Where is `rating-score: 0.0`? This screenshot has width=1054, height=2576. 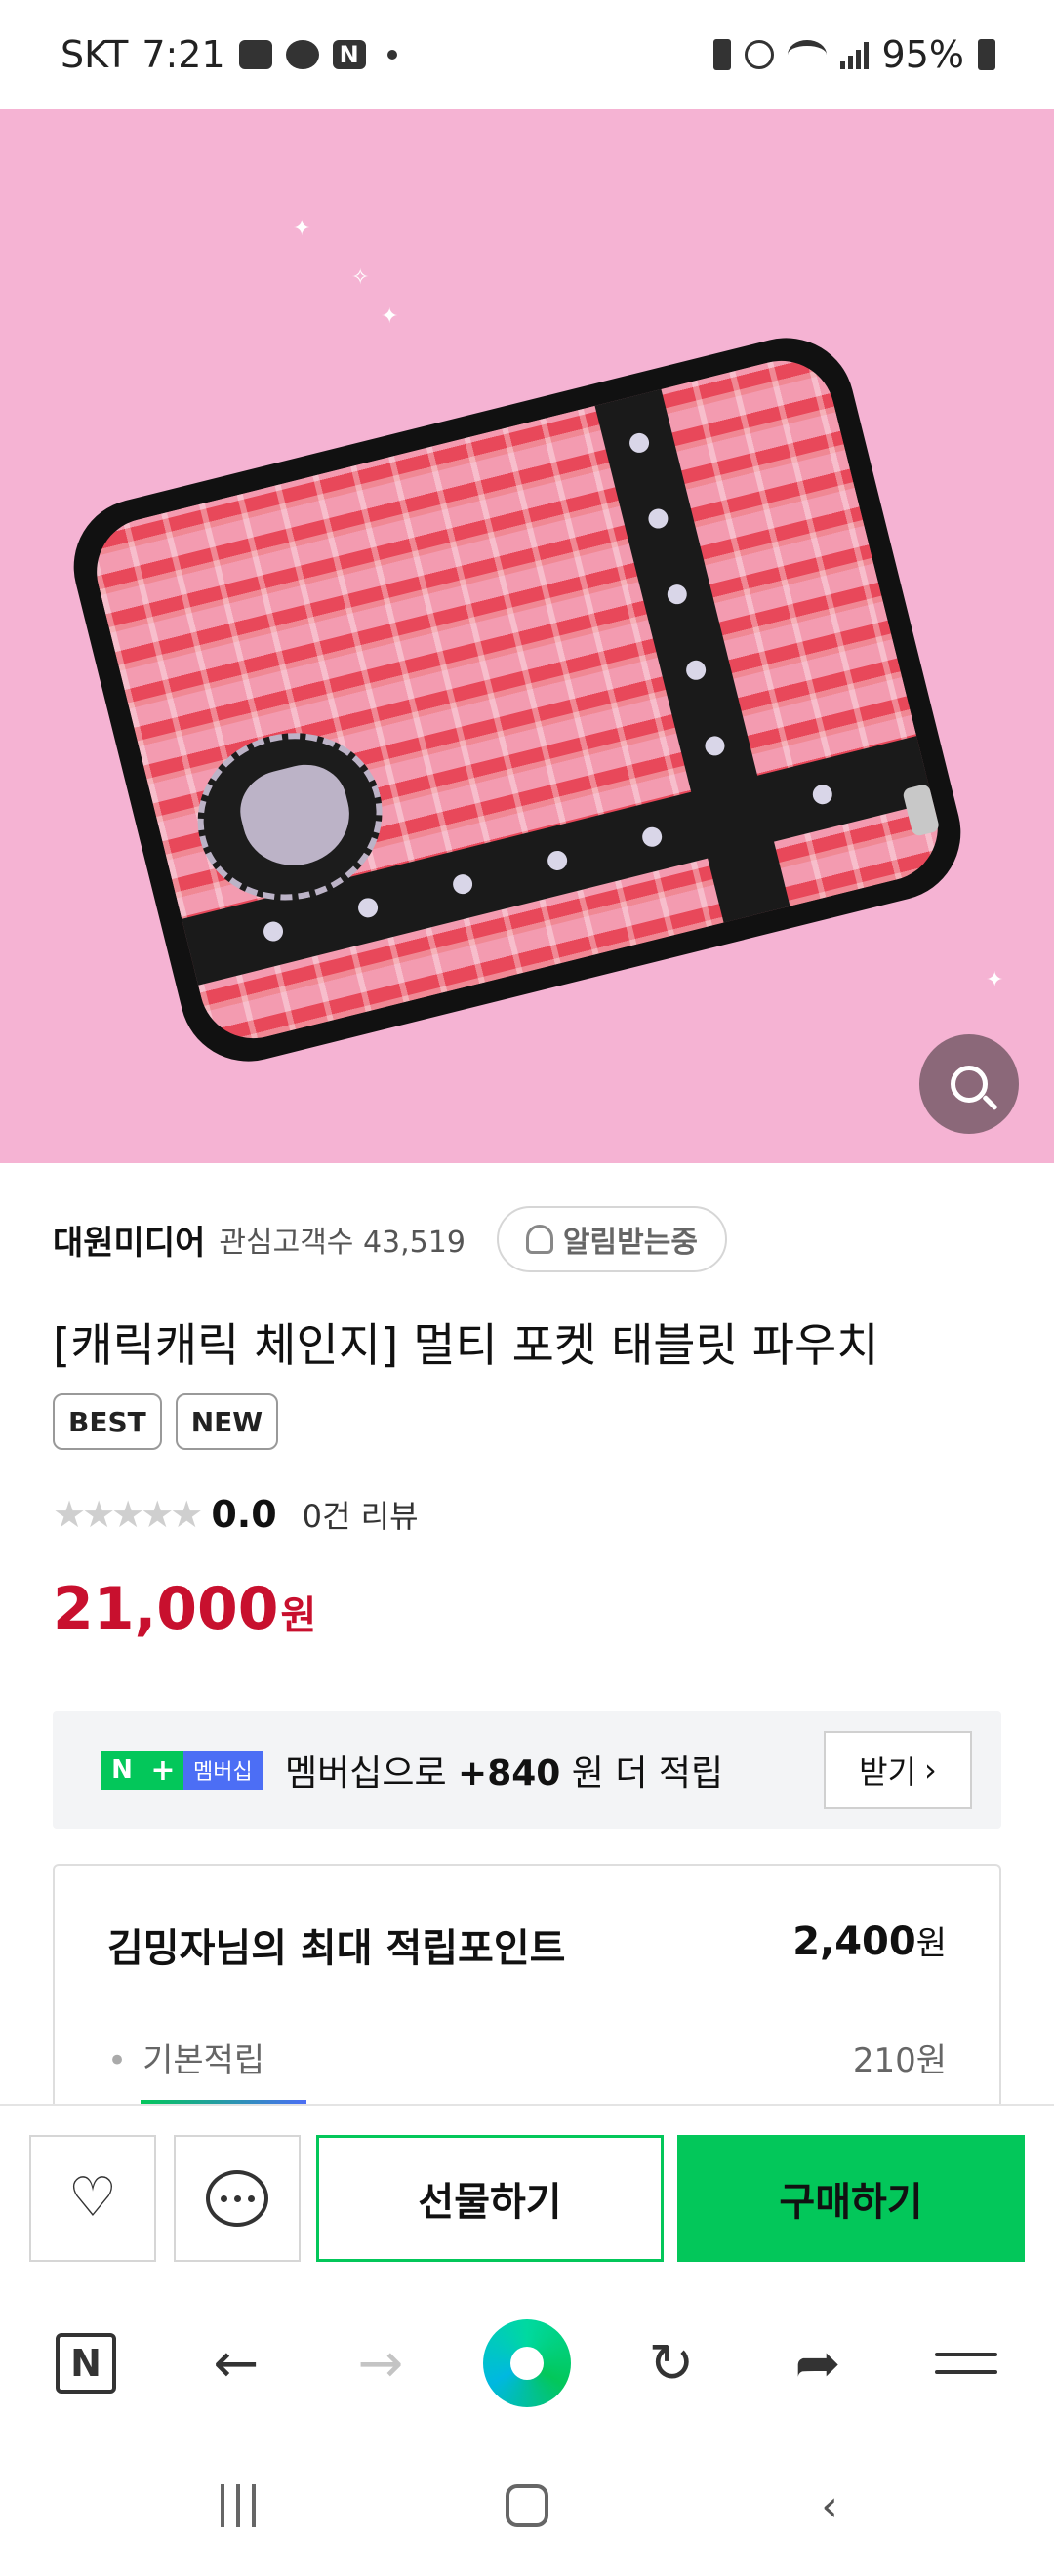
rating-score: 0.0 is located at coordinates (244, 1514).